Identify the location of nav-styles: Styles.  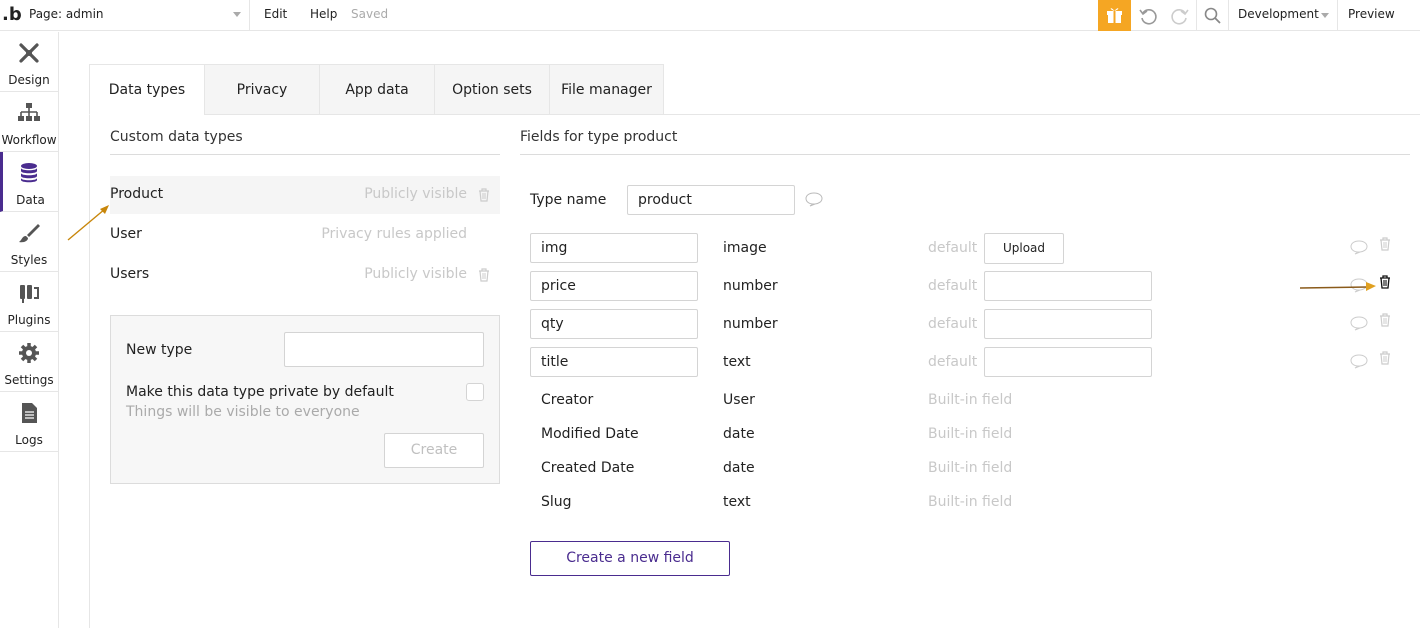
(29, 242).